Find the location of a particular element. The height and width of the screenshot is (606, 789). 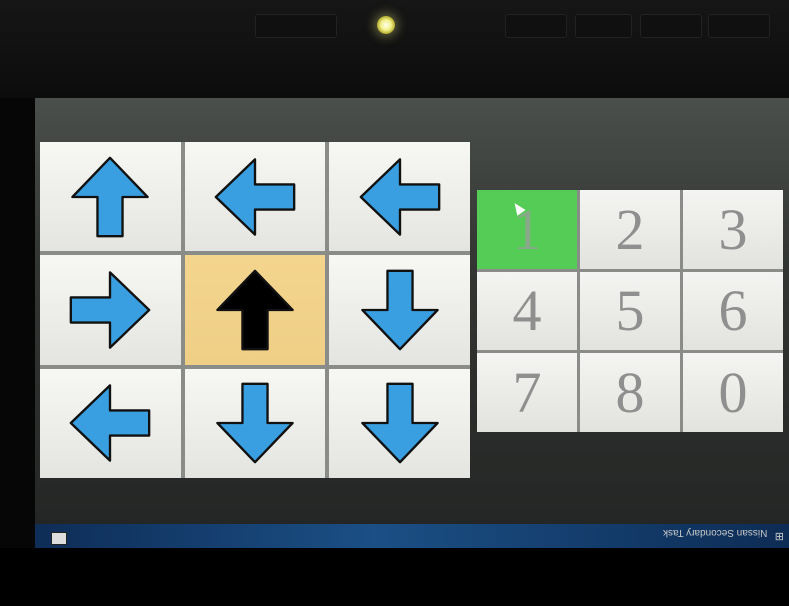

windows-logo-icon: ⊞ is located at coordinates (779, 537).